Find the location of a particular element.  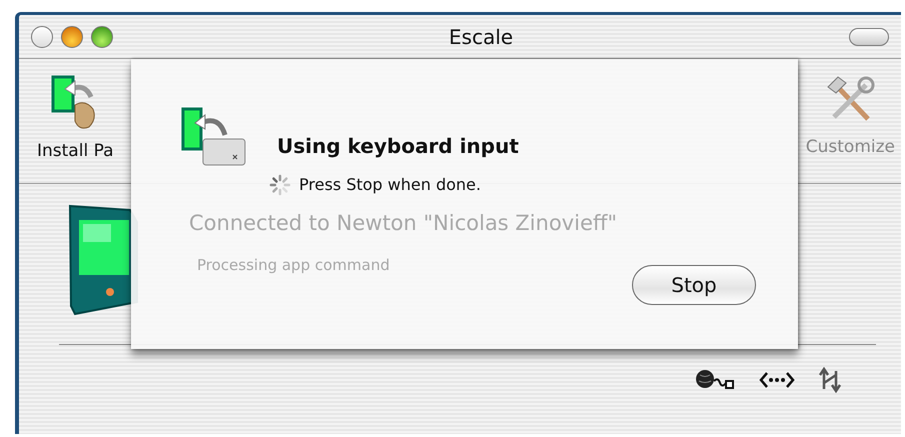

window-title: Escale is located at coordinates (481, 36).